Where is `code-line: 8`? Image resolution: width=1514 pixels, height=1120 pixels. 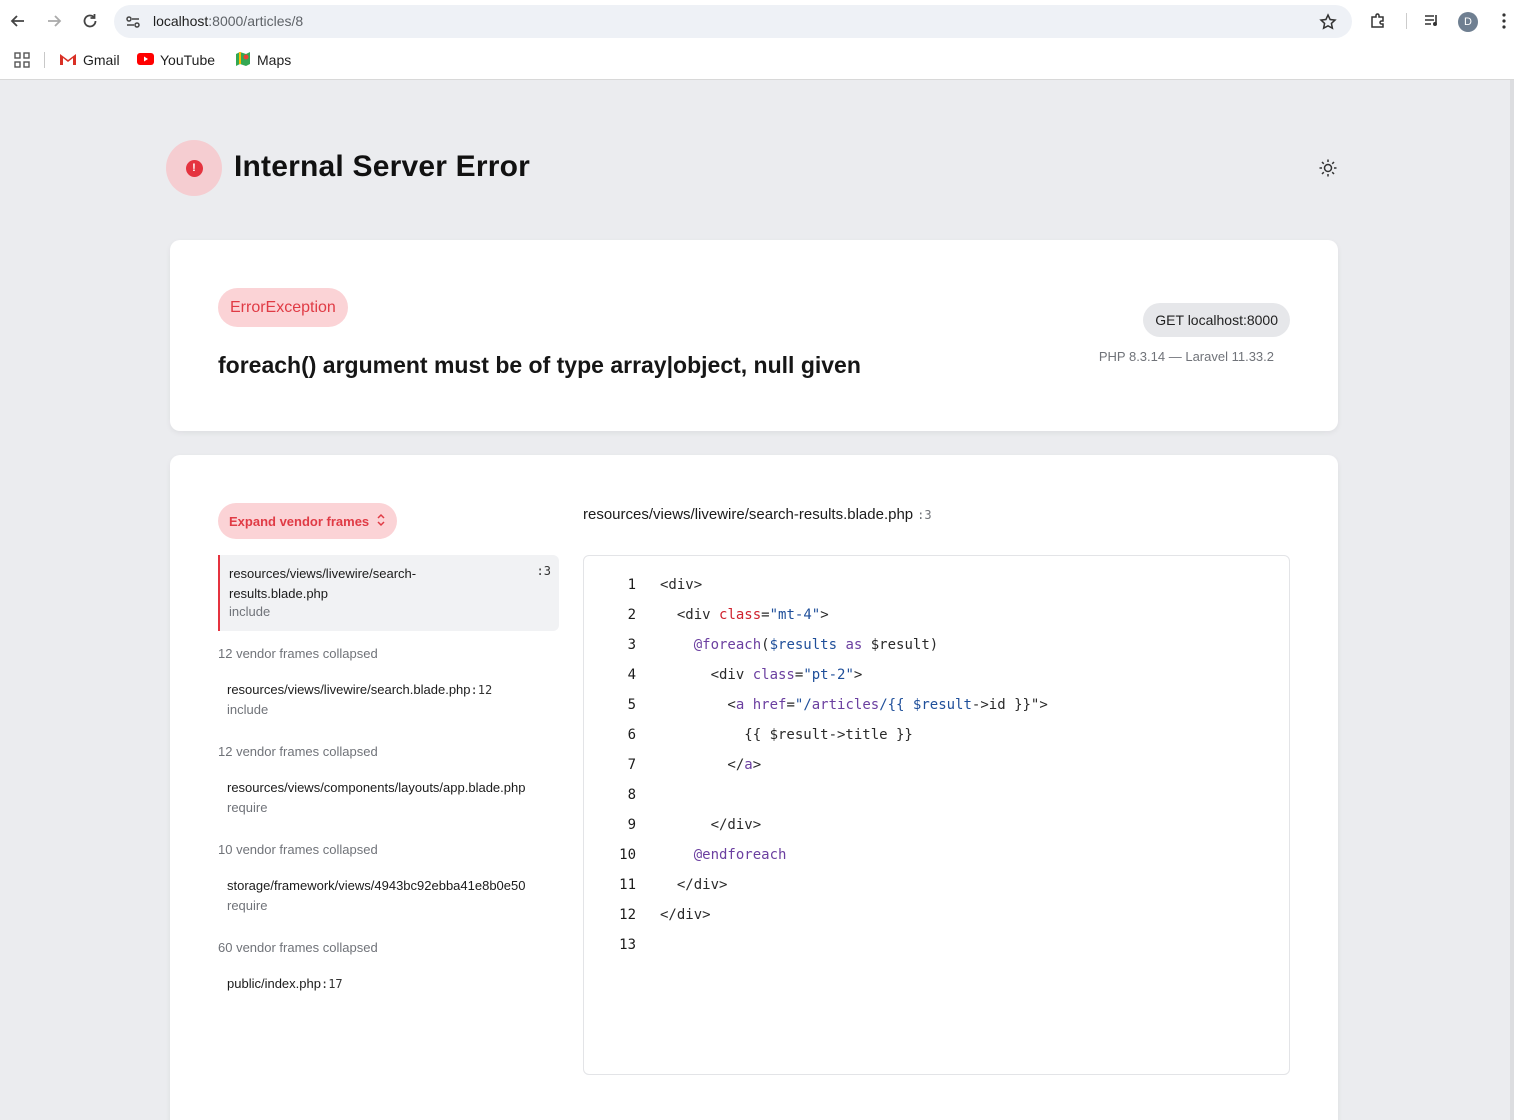
code-line: 8 is located at coordinates (936, 795).